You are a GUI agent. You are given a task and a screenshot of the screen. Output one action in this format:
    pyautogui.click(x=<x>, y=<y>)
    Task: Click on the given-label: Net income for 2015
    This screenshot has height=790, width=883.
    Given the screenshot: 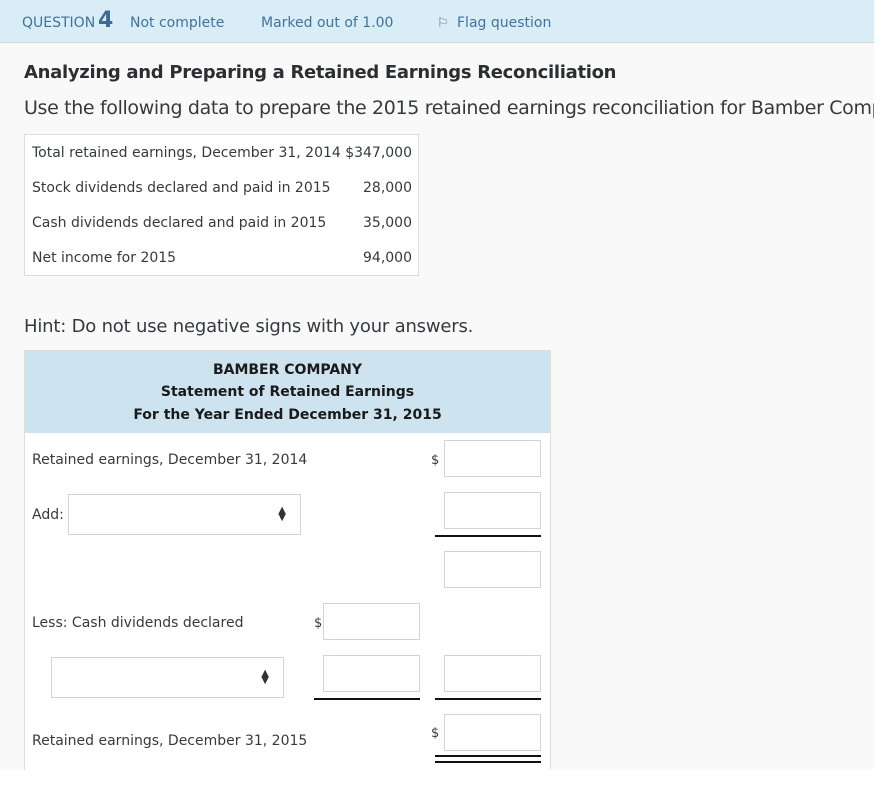 What is the action you would take?
    pyautogui.click(x=104, y=258)
    